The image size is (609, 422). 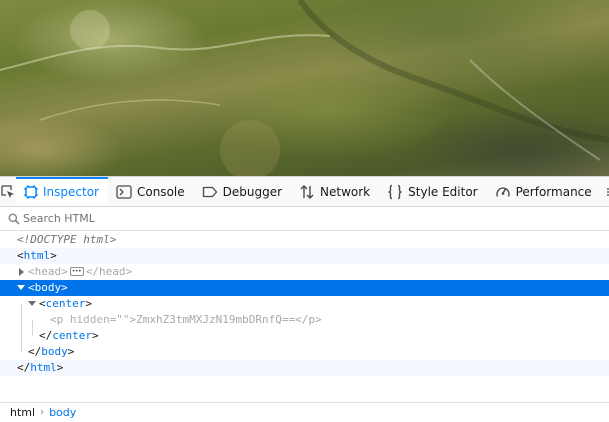 What do you see at coordinates (62, 412) in the screenshot?
I see `breadcrumb-body: body` at bounding box center [62, 412].